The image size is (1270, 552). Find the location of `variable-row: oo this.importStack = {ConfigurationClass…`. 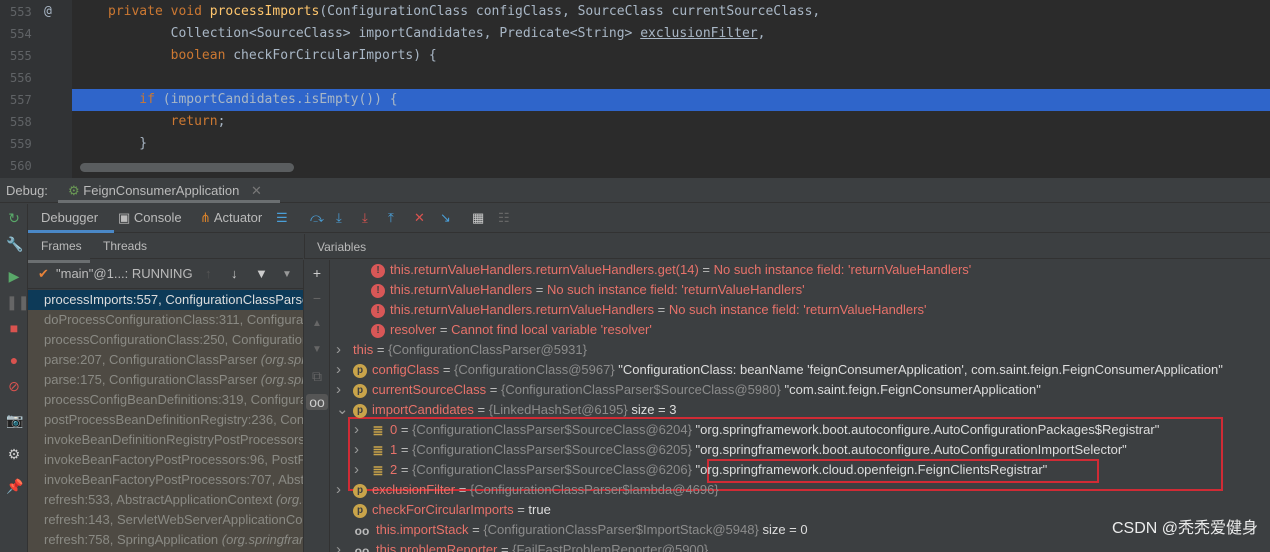

variable-row: oo this.importStack = {ConfigurationClass… is located at coordinates (569, 530).